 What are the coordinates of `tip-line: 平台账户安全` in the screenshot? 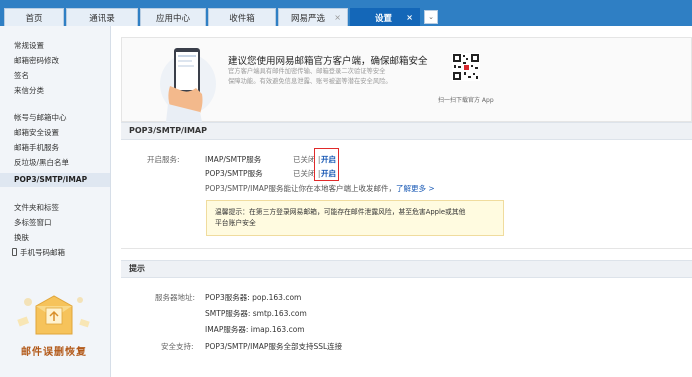 It's located at (235, 223).